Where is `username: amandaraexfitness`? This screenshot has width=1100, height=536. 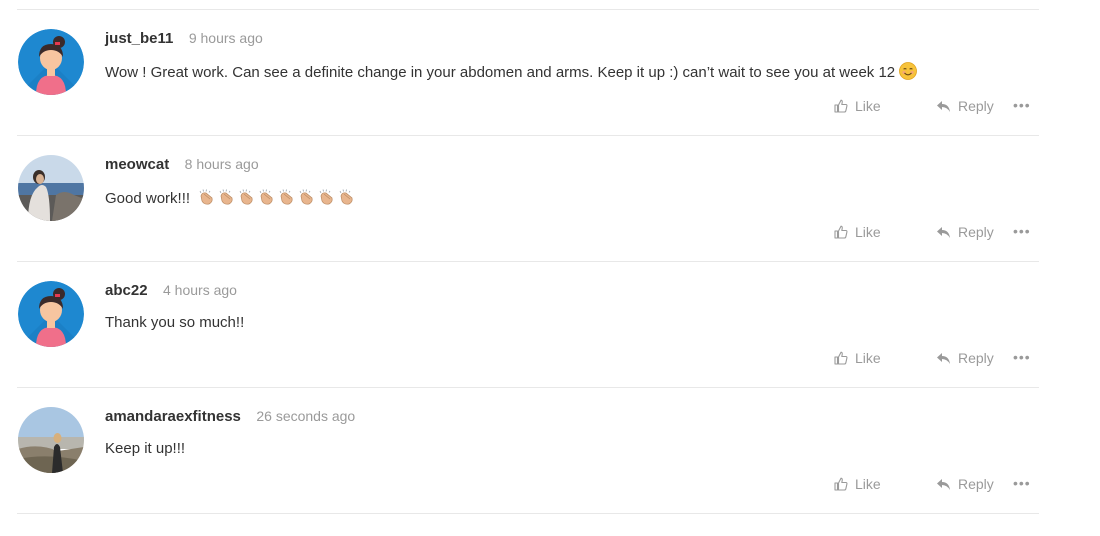
username: amandaraexfitness is located at coordinates (173, 416).